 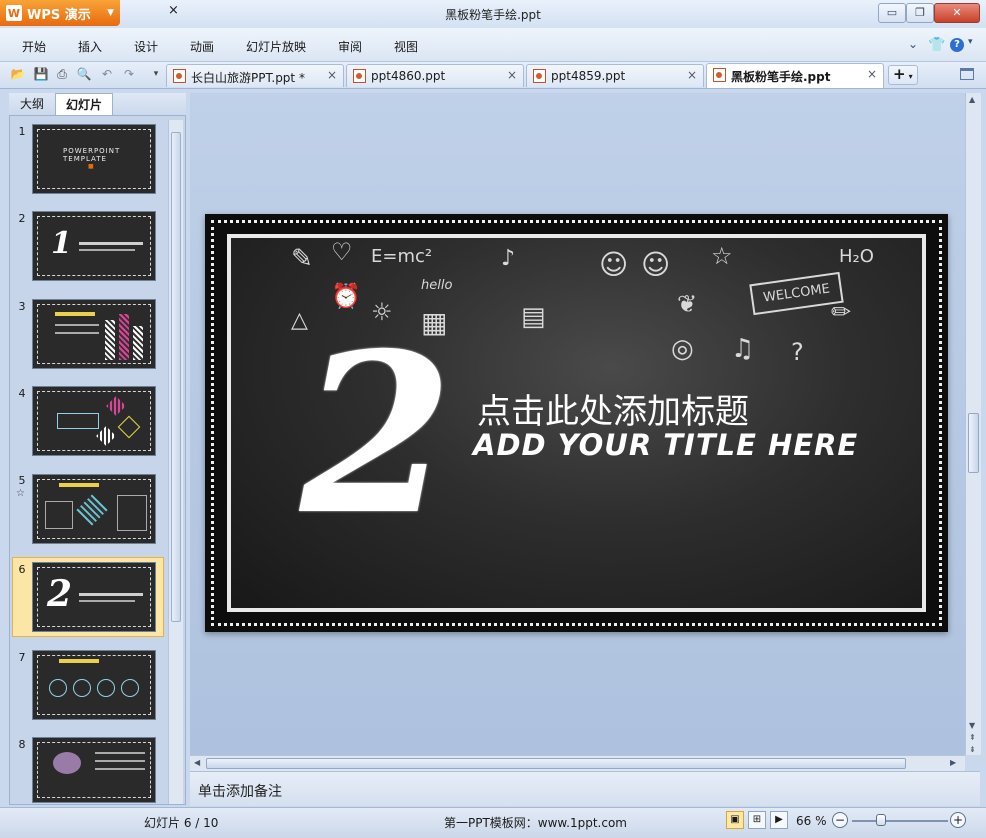 I want to click on menu-slideshow: 幻灯片放映, so click(x=276, y=46).